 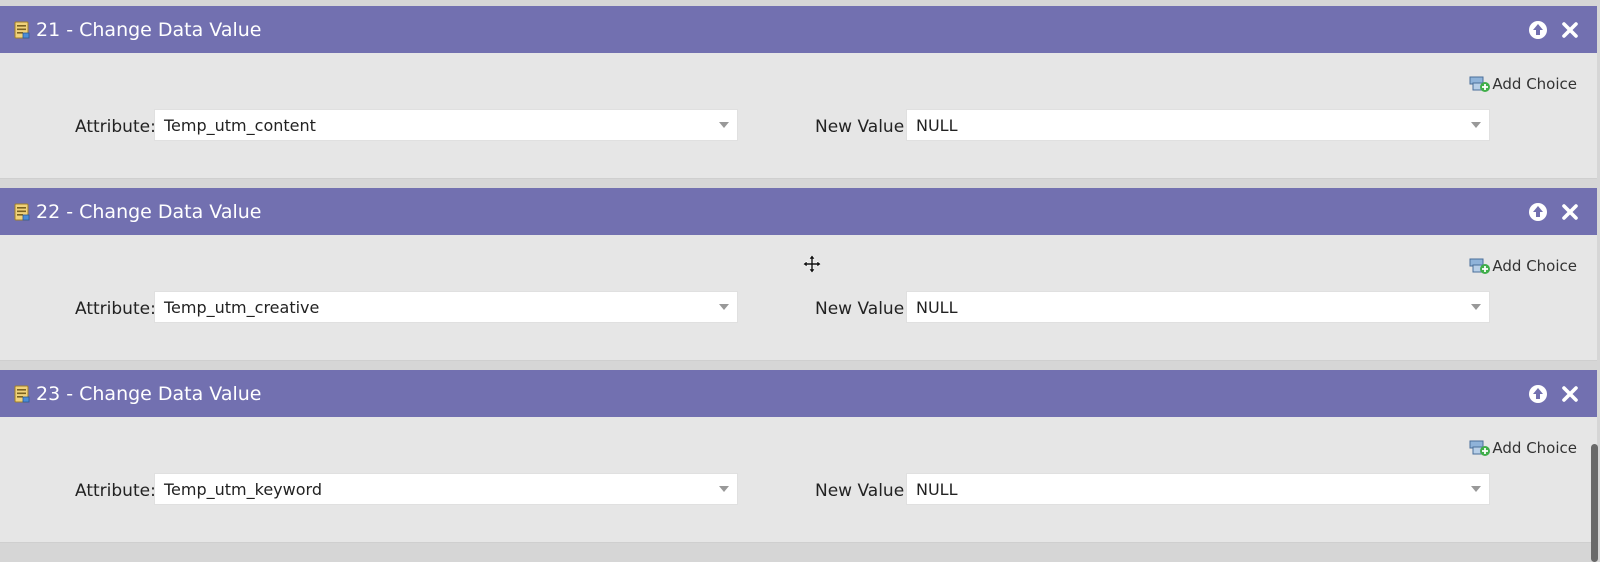 What do you see at coordinates (446, 307) in the screenshot?
I see `attribute-select: Temp_utm_creative` at bounding box center [446, 307].